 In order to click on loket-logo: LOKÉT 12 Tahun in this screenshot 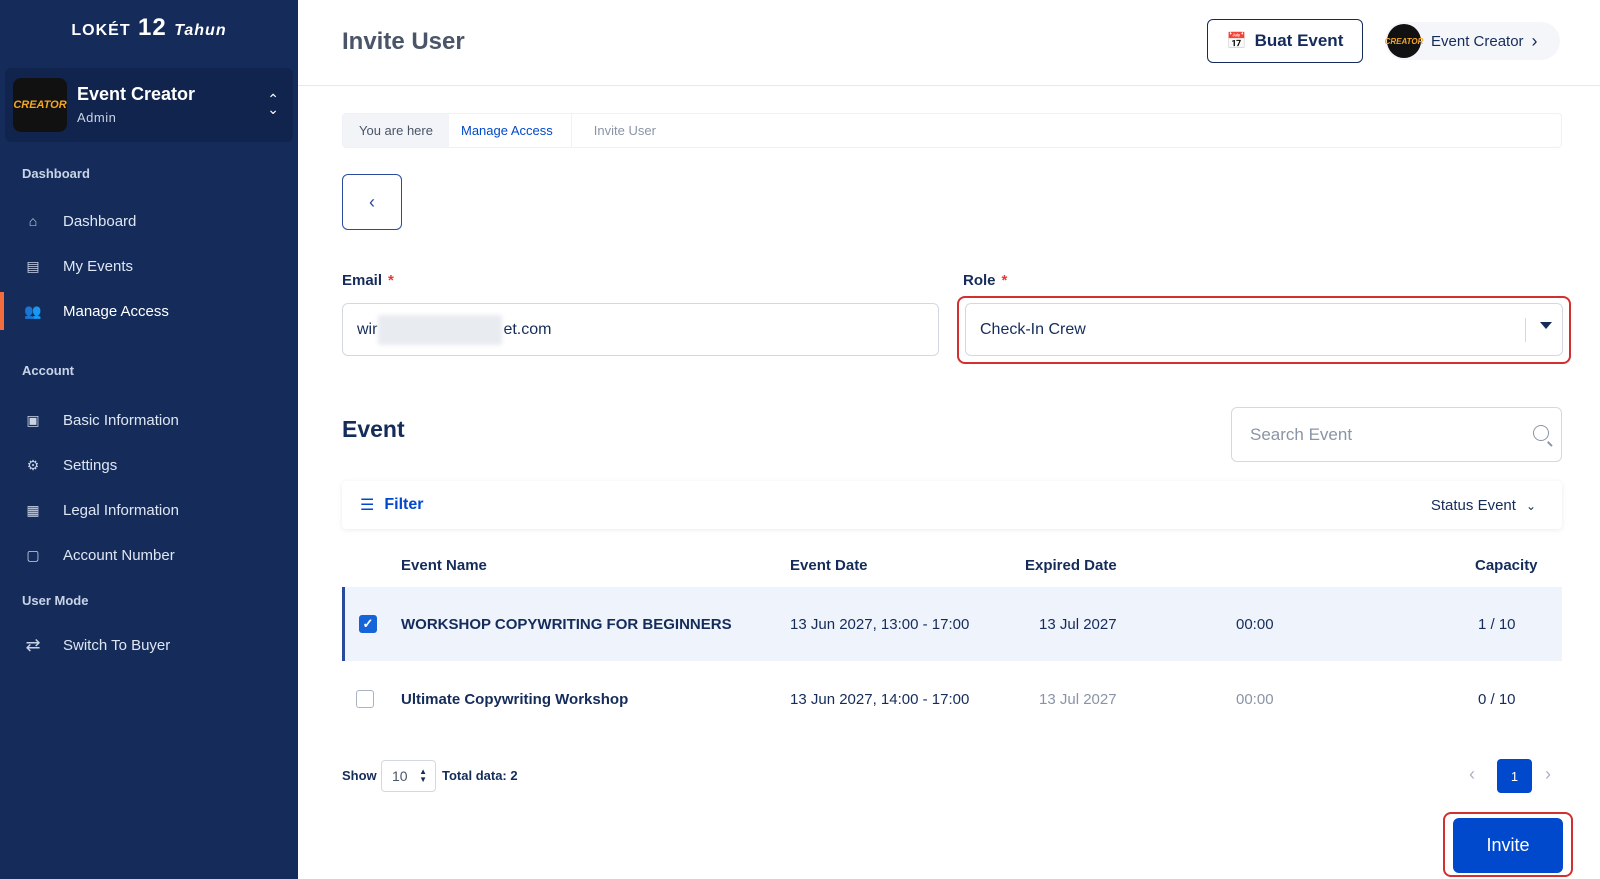, I will do `click(149, 28)`.